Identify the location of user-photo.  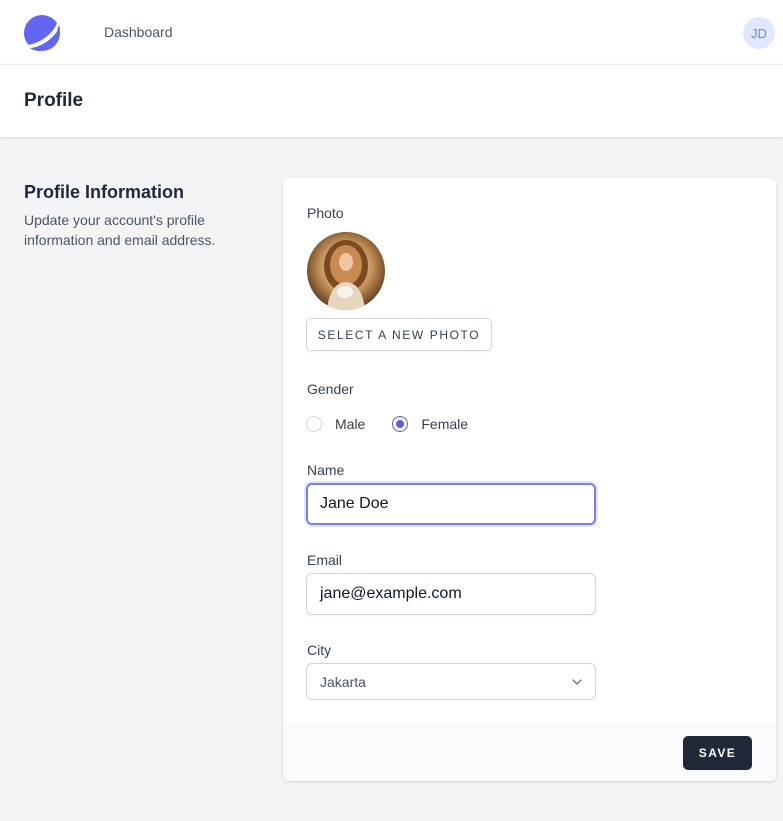
(346, 271).